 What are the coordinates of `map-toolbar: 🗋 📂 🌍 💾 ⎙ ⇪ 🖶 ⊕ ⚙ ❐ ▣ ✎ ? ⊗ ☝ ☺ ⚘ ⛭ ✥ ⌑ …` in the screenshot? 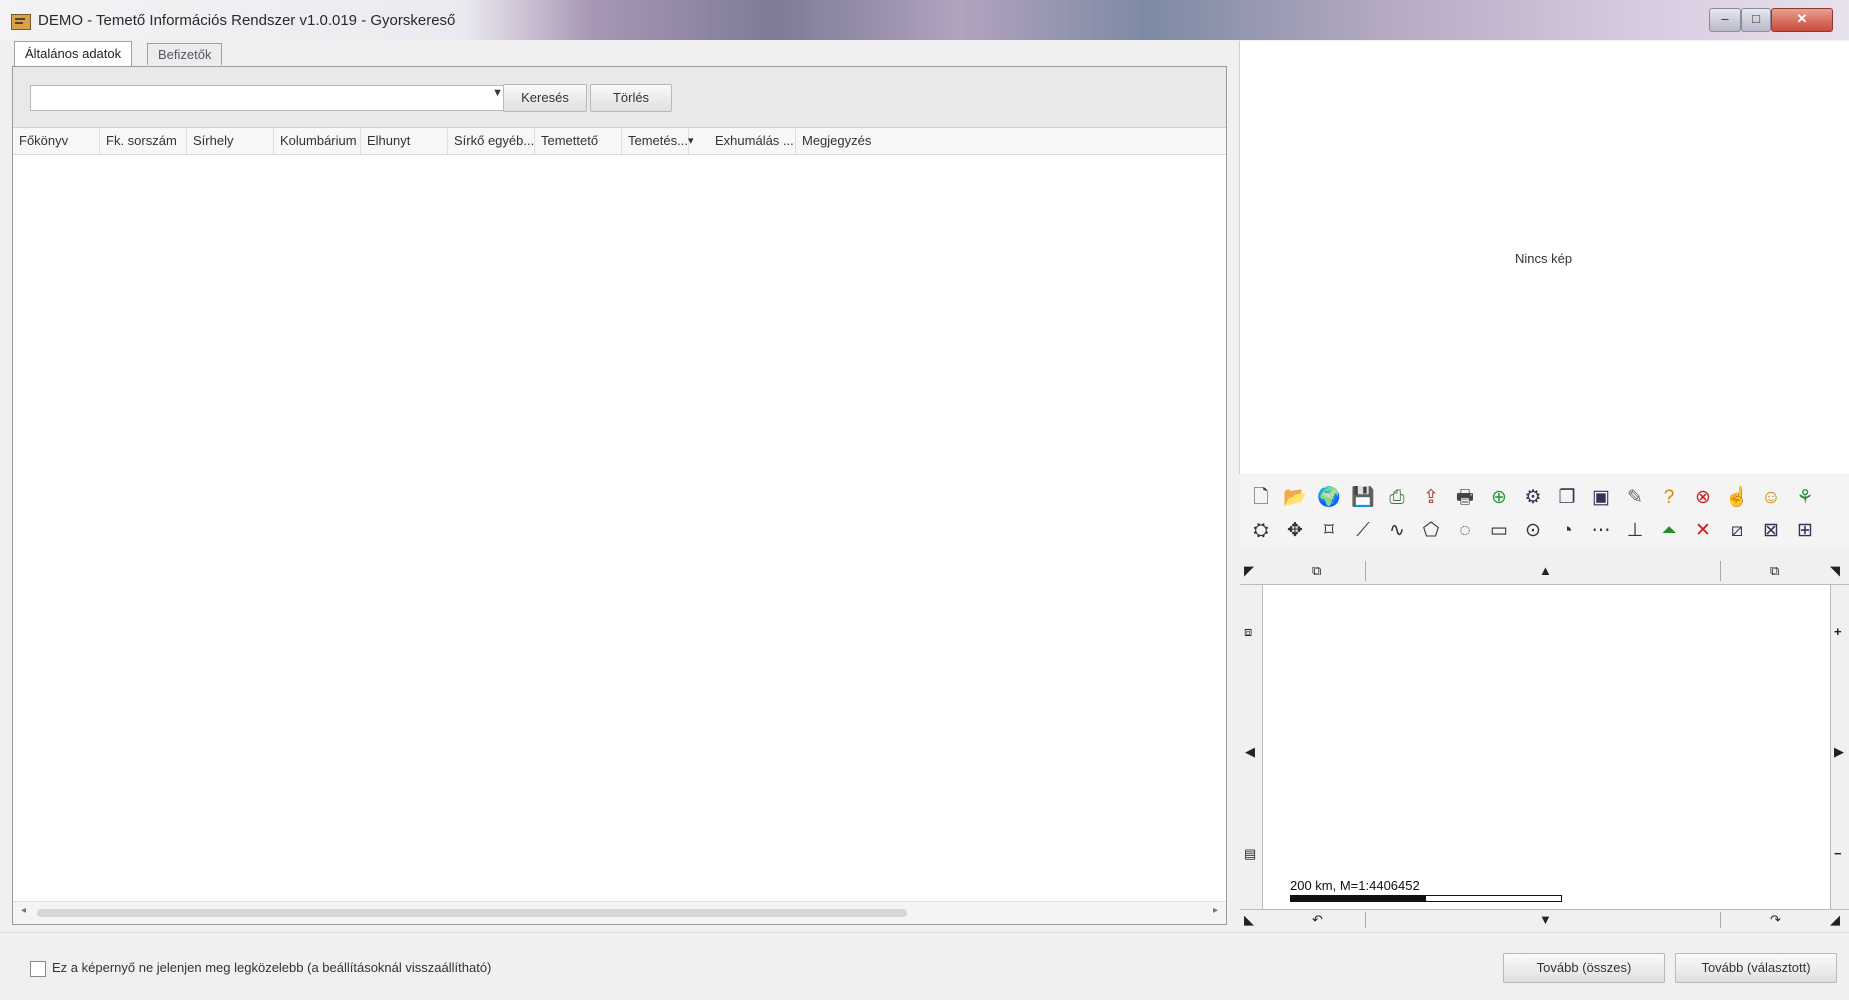 It's located at (1544, 512).